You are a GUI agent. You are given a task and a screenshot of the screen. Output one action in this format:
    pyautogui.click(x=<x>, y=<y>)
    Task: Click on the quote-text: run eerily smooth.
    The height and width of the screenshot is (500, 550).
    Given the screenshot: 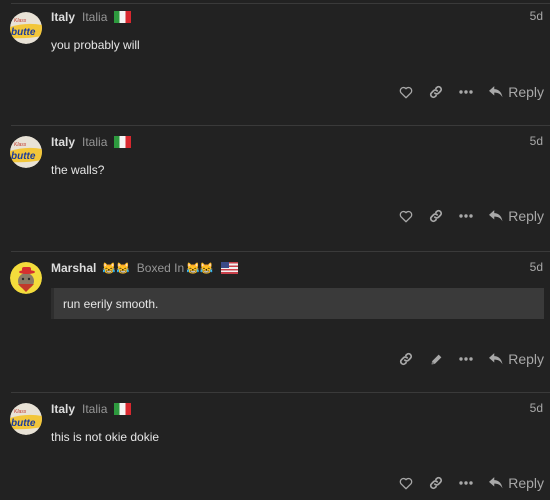 What is the action you would take?
    pyautogui.click(x=111, y=303)
    